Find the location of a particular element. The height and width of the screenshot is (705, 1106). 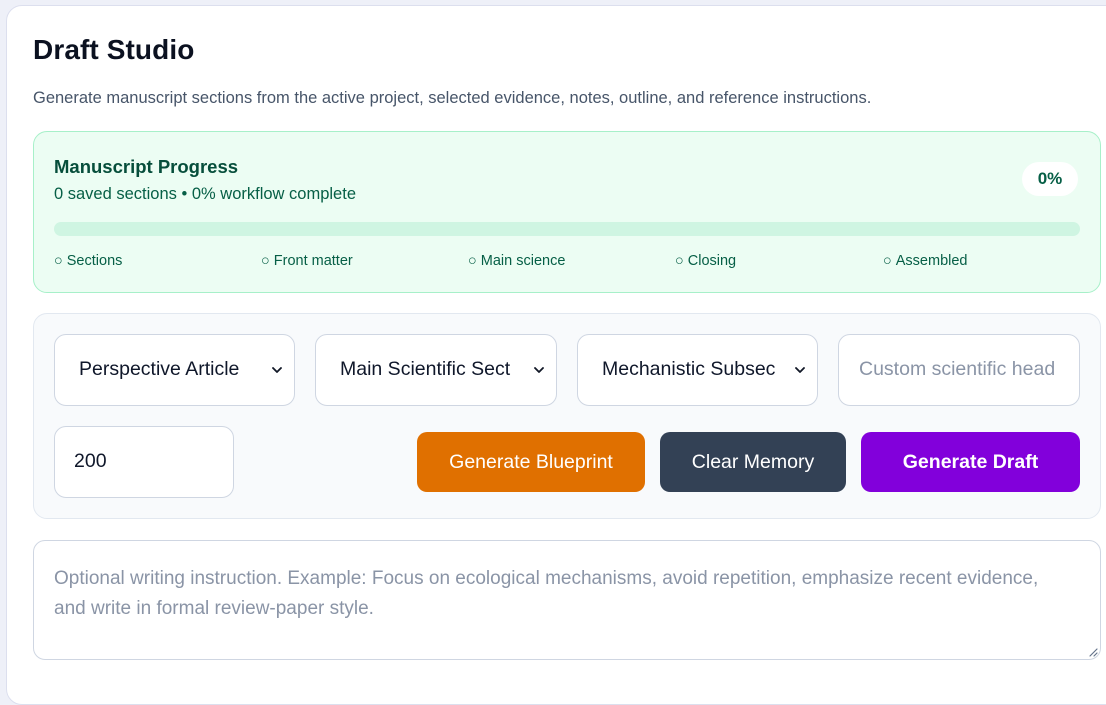

milestone-front-matter: ○ Front matter is located at coordinates (307, 261).